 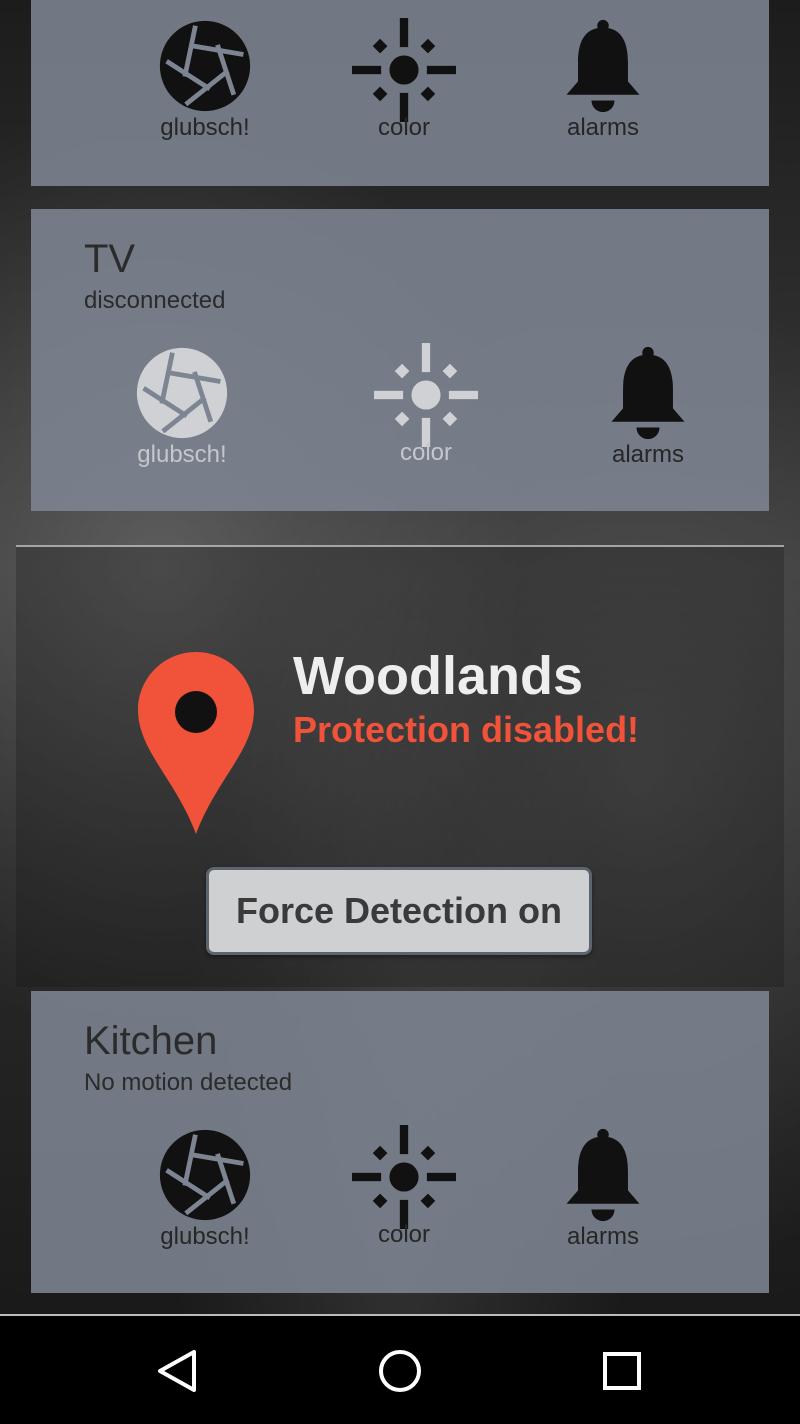 I want to click on camera-name: TV, so click(x=110, y=259).